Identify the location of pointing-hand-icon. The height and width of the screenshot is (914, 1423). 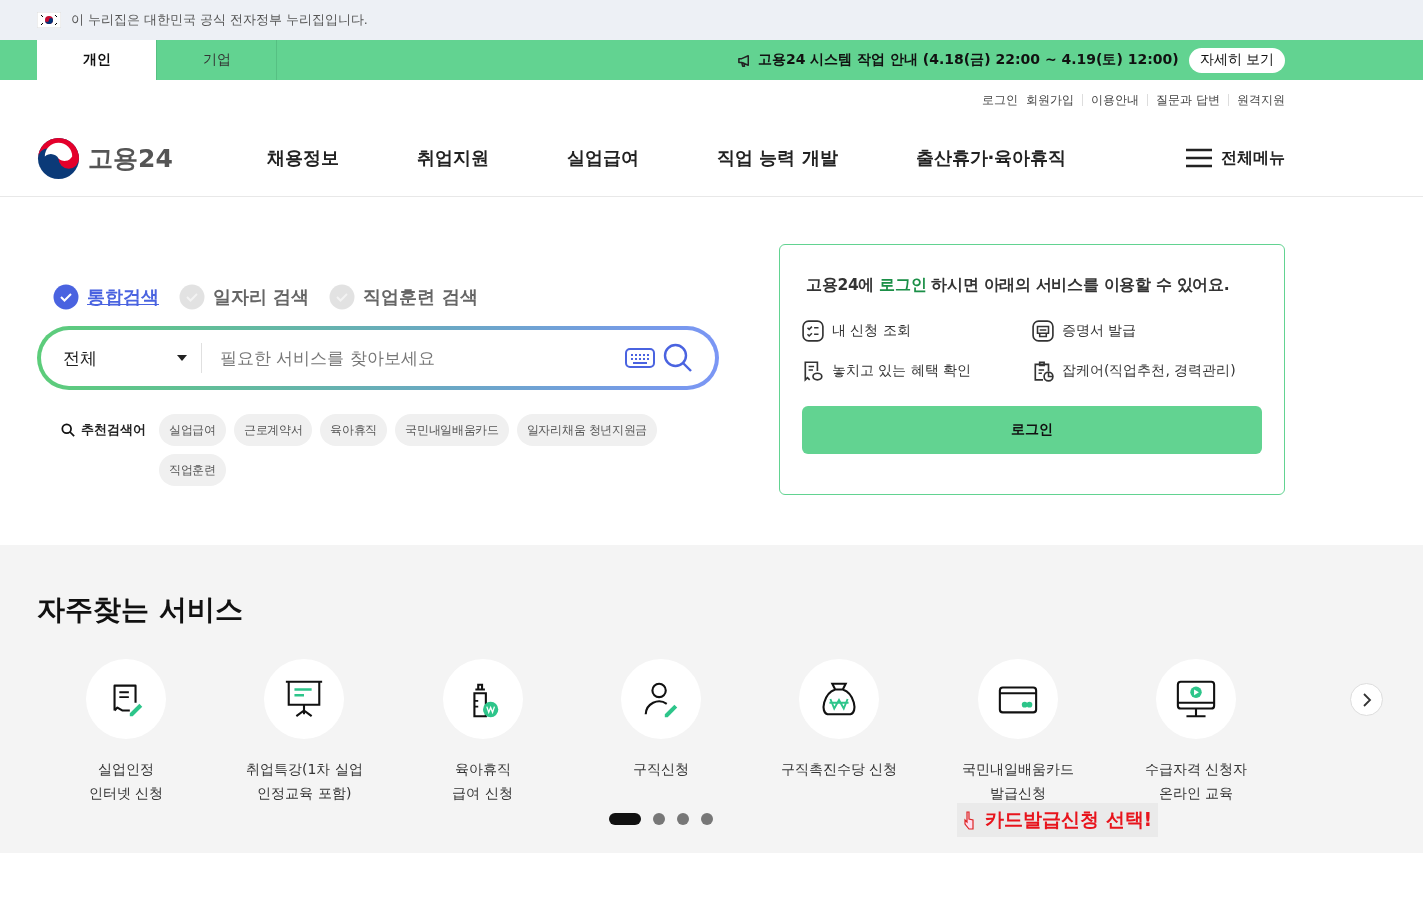
(969, 820).